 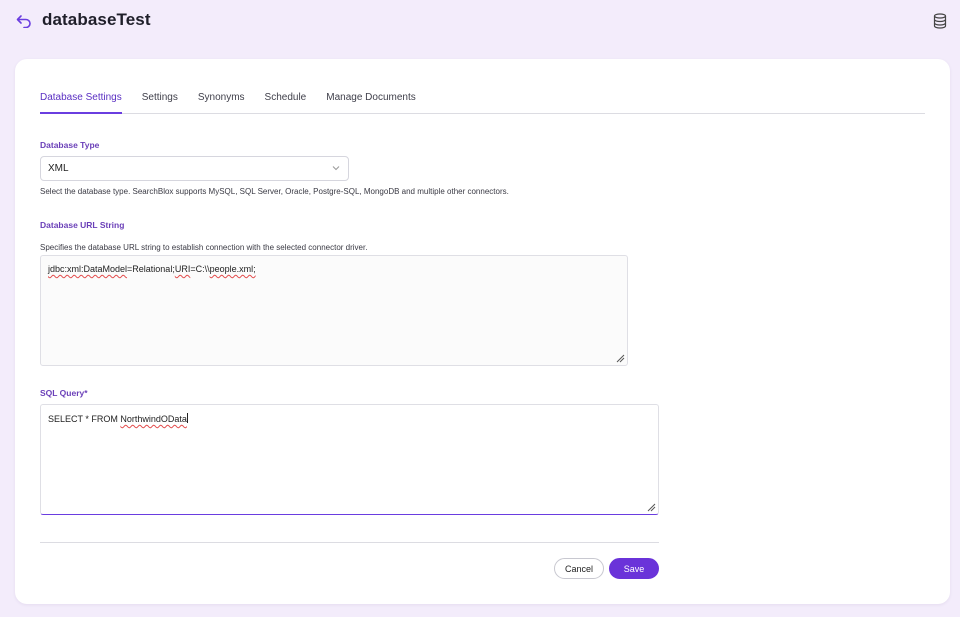 What do you see at coordinates (579, 568) in the screenshot?
I see `cancel-button: Cancel` at bounding box center [579, 568].